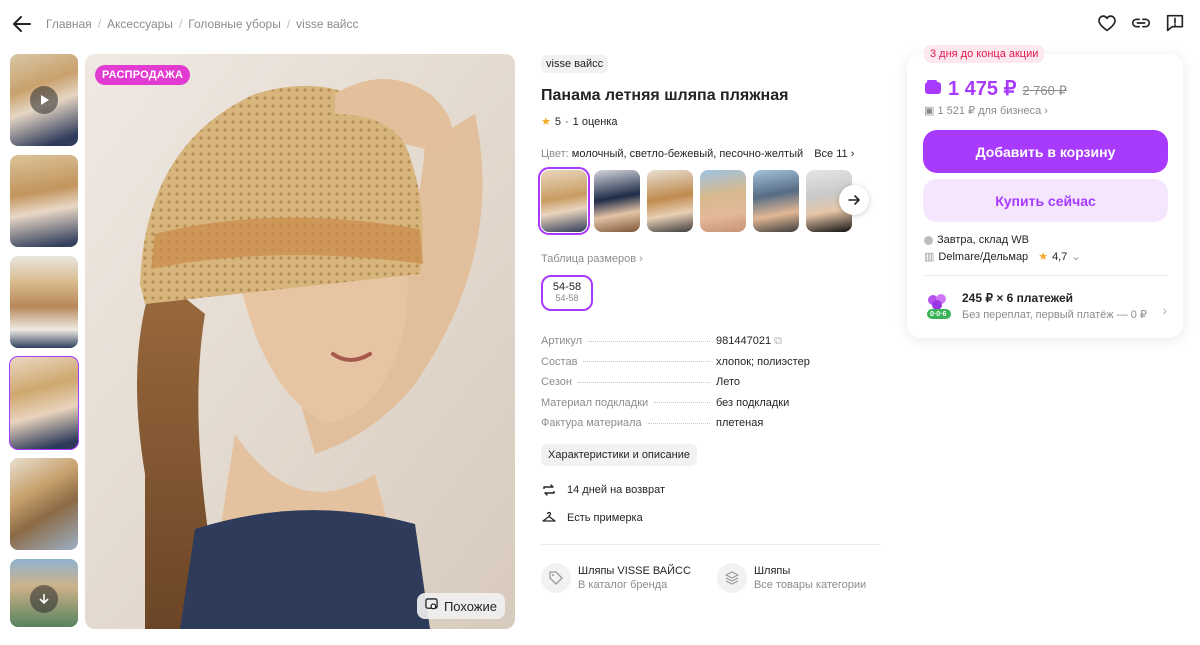 This screenshot has width=1200, height=645. I want to click on swatches-next-button, so click(854, 200).